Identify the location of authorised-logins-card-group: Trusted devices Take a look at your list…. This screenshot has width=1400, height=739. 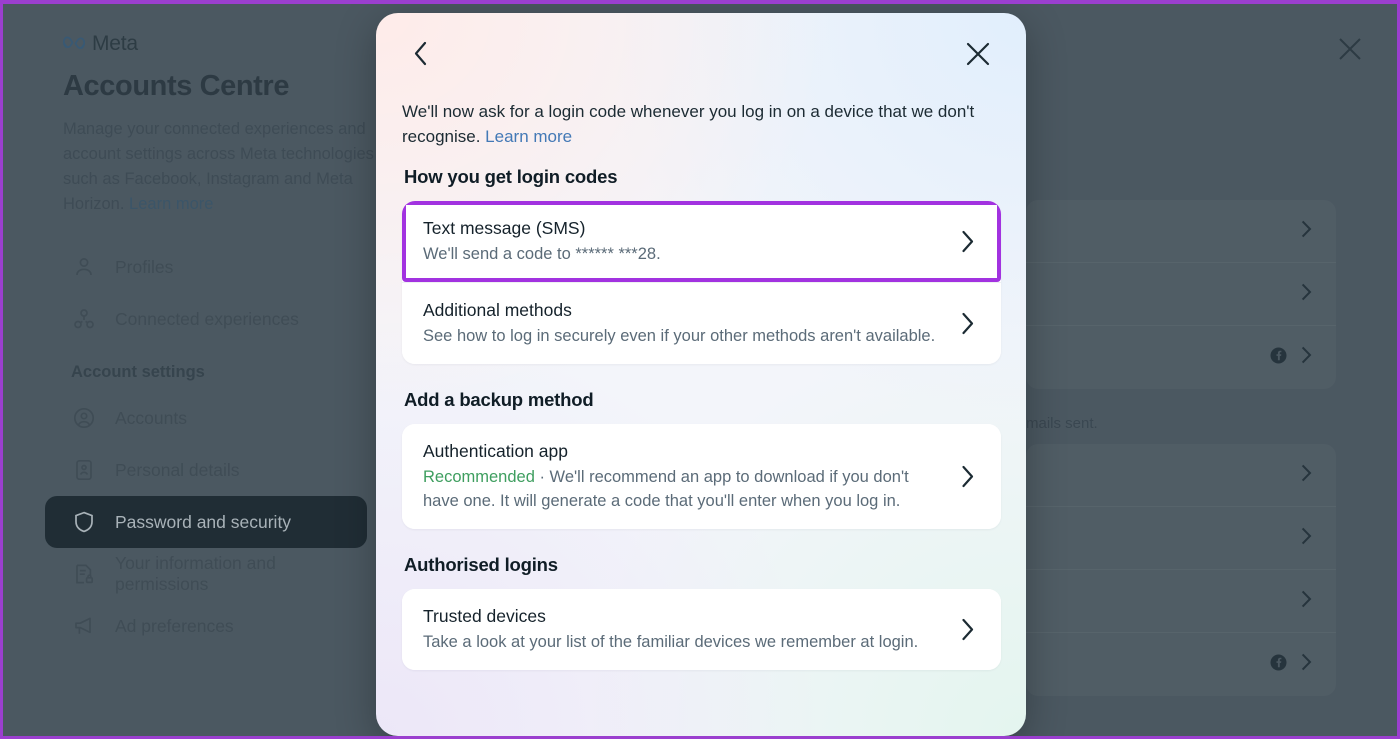
(701, 629).